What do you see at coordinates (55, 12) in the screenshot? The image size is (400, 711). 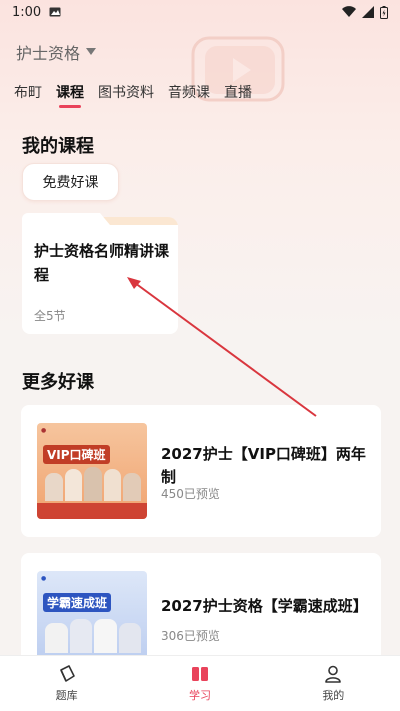 I see `image-notification-icon` at bounding box center [55, 12].